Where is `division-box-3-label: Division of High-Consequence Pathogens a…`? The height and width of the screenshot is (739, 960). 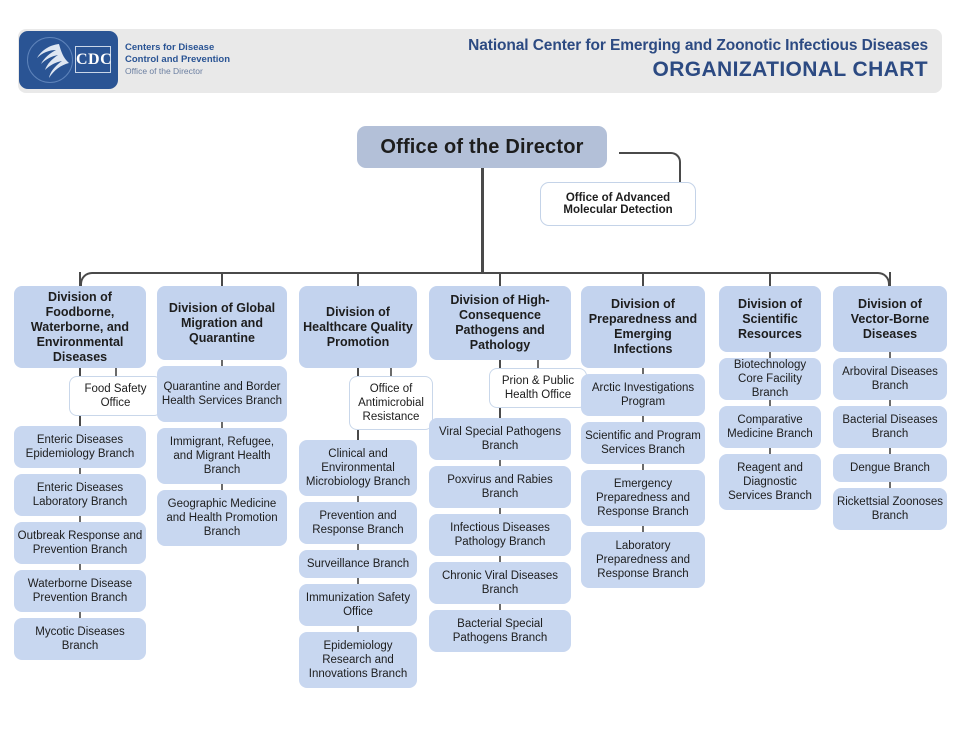 division-box-3-label: Division of High-Consequence Pathogens a… is located at coordinates (500, 322).